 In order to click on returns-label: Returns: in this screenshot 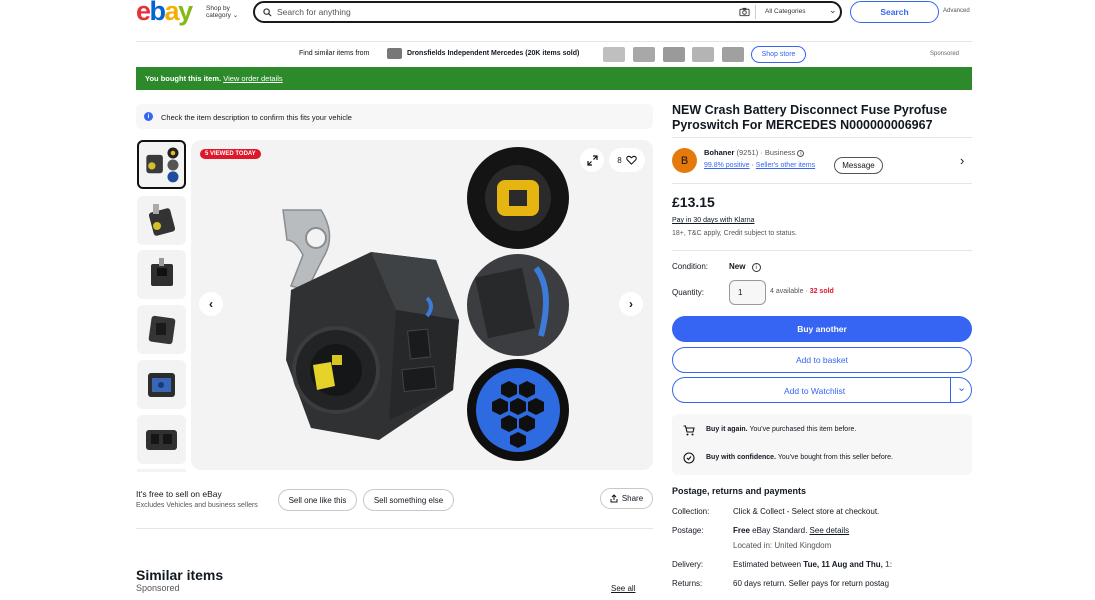, I will do `click(687, 583)`.